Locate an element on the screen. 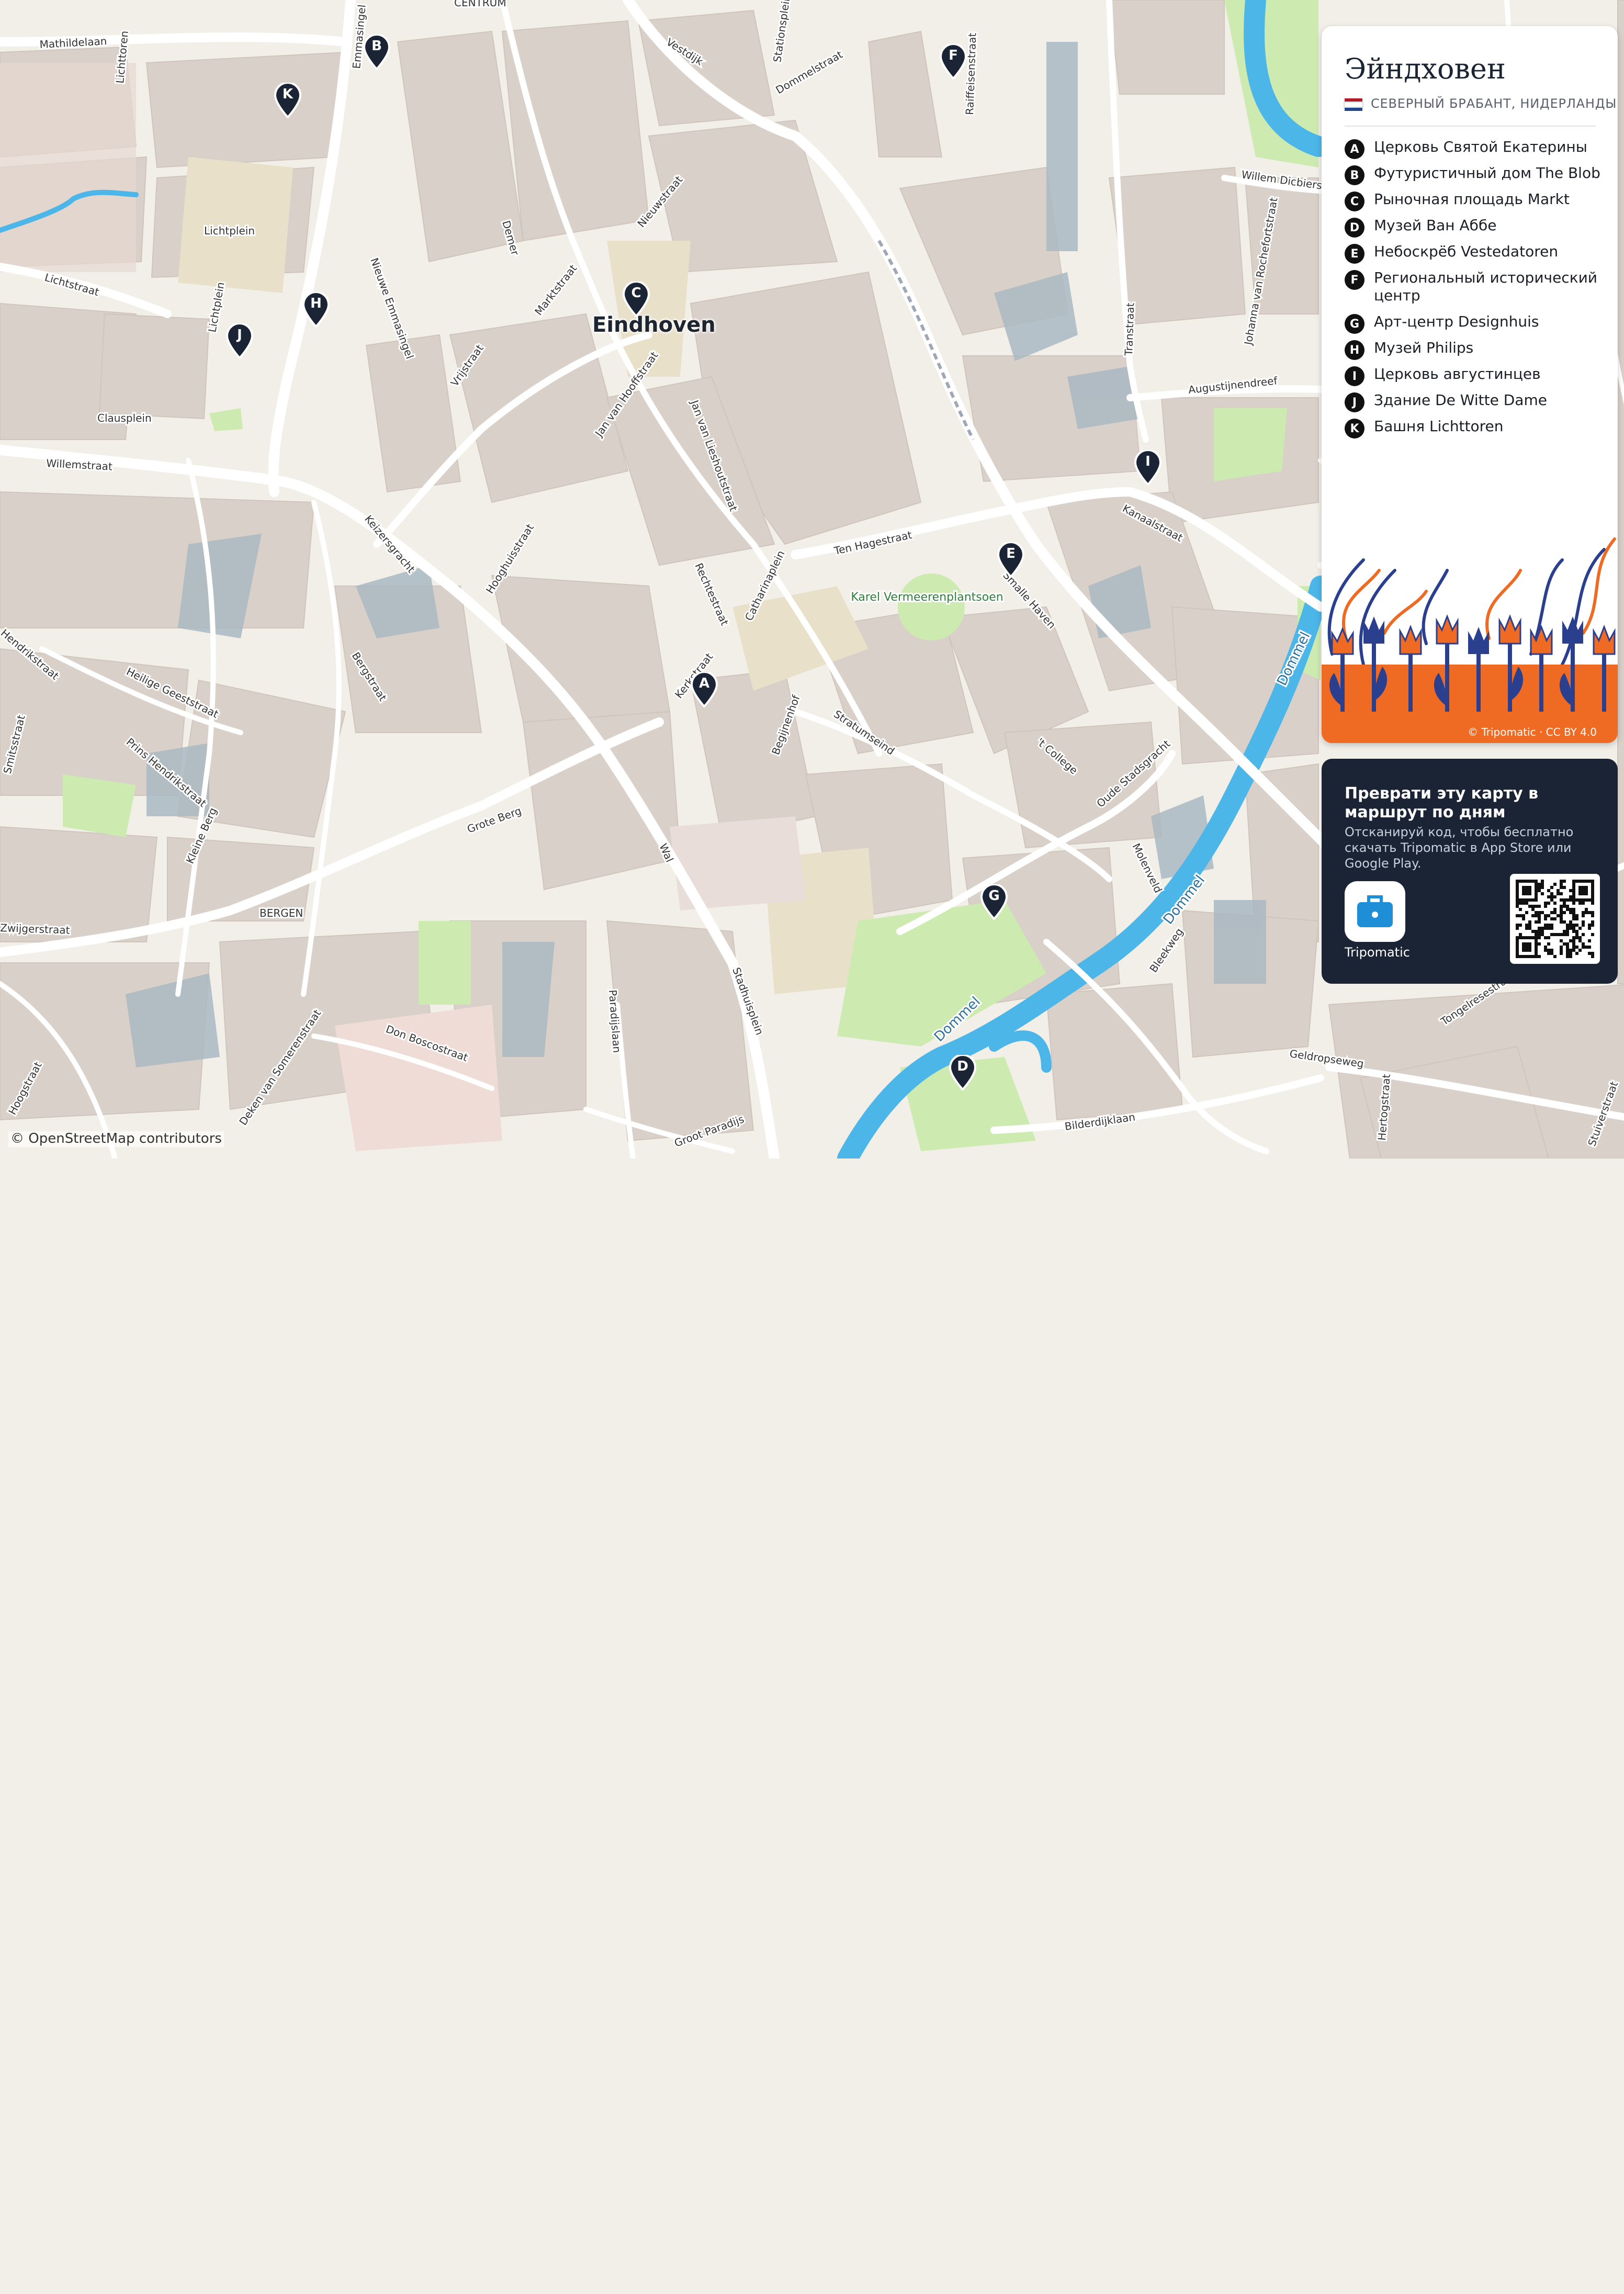 This screenshot has height=2294, width=1624. marker-f: F is located at coordinates (954, 62).